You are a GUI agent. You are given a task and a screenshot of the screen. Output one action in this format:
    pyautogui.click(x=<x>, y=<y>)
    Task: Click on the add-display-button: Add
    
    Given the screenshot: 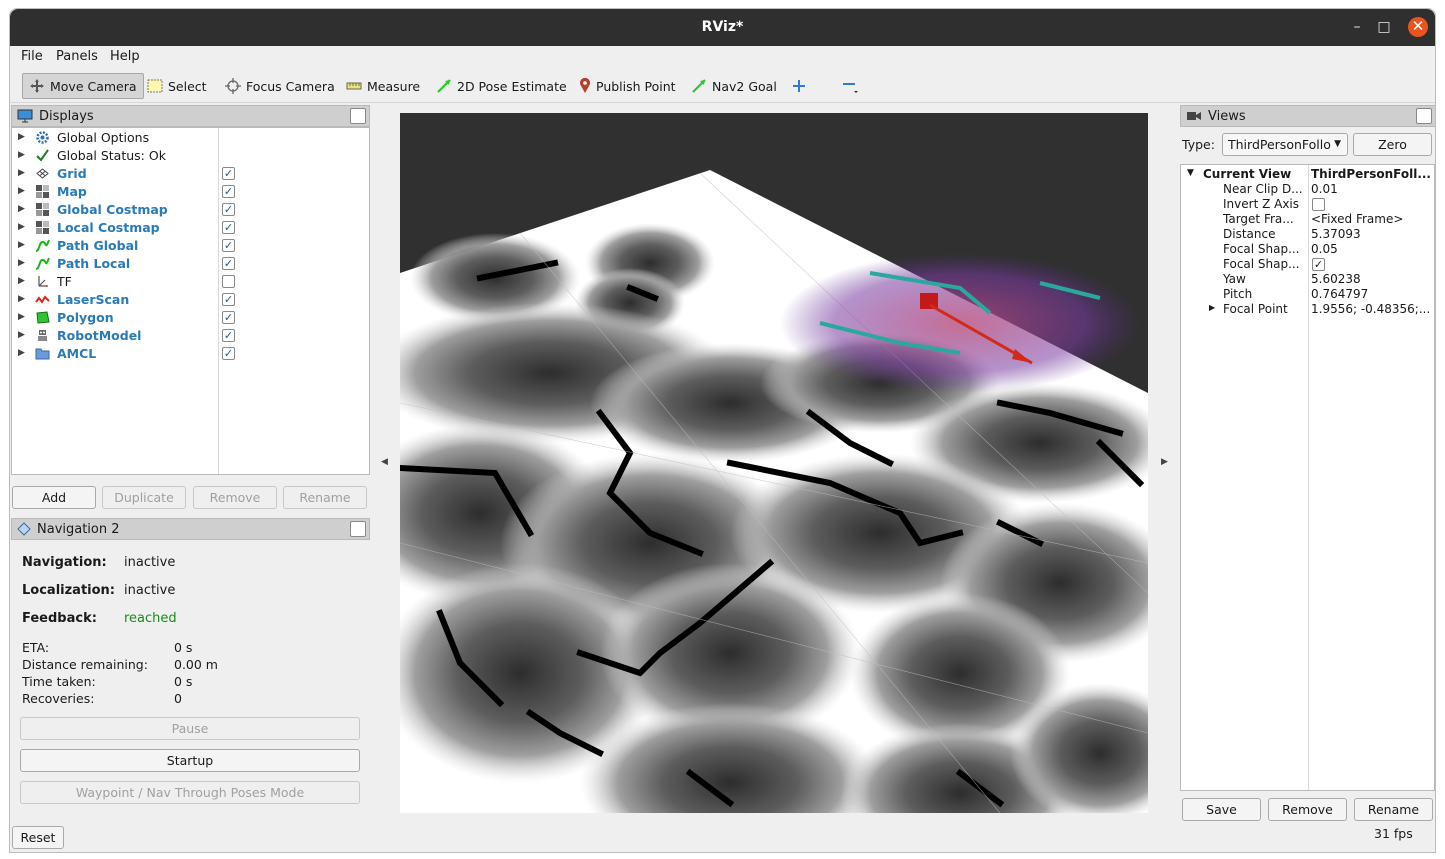 What is the action you would take?
    pyautogui.click(x=54, y=497)
    